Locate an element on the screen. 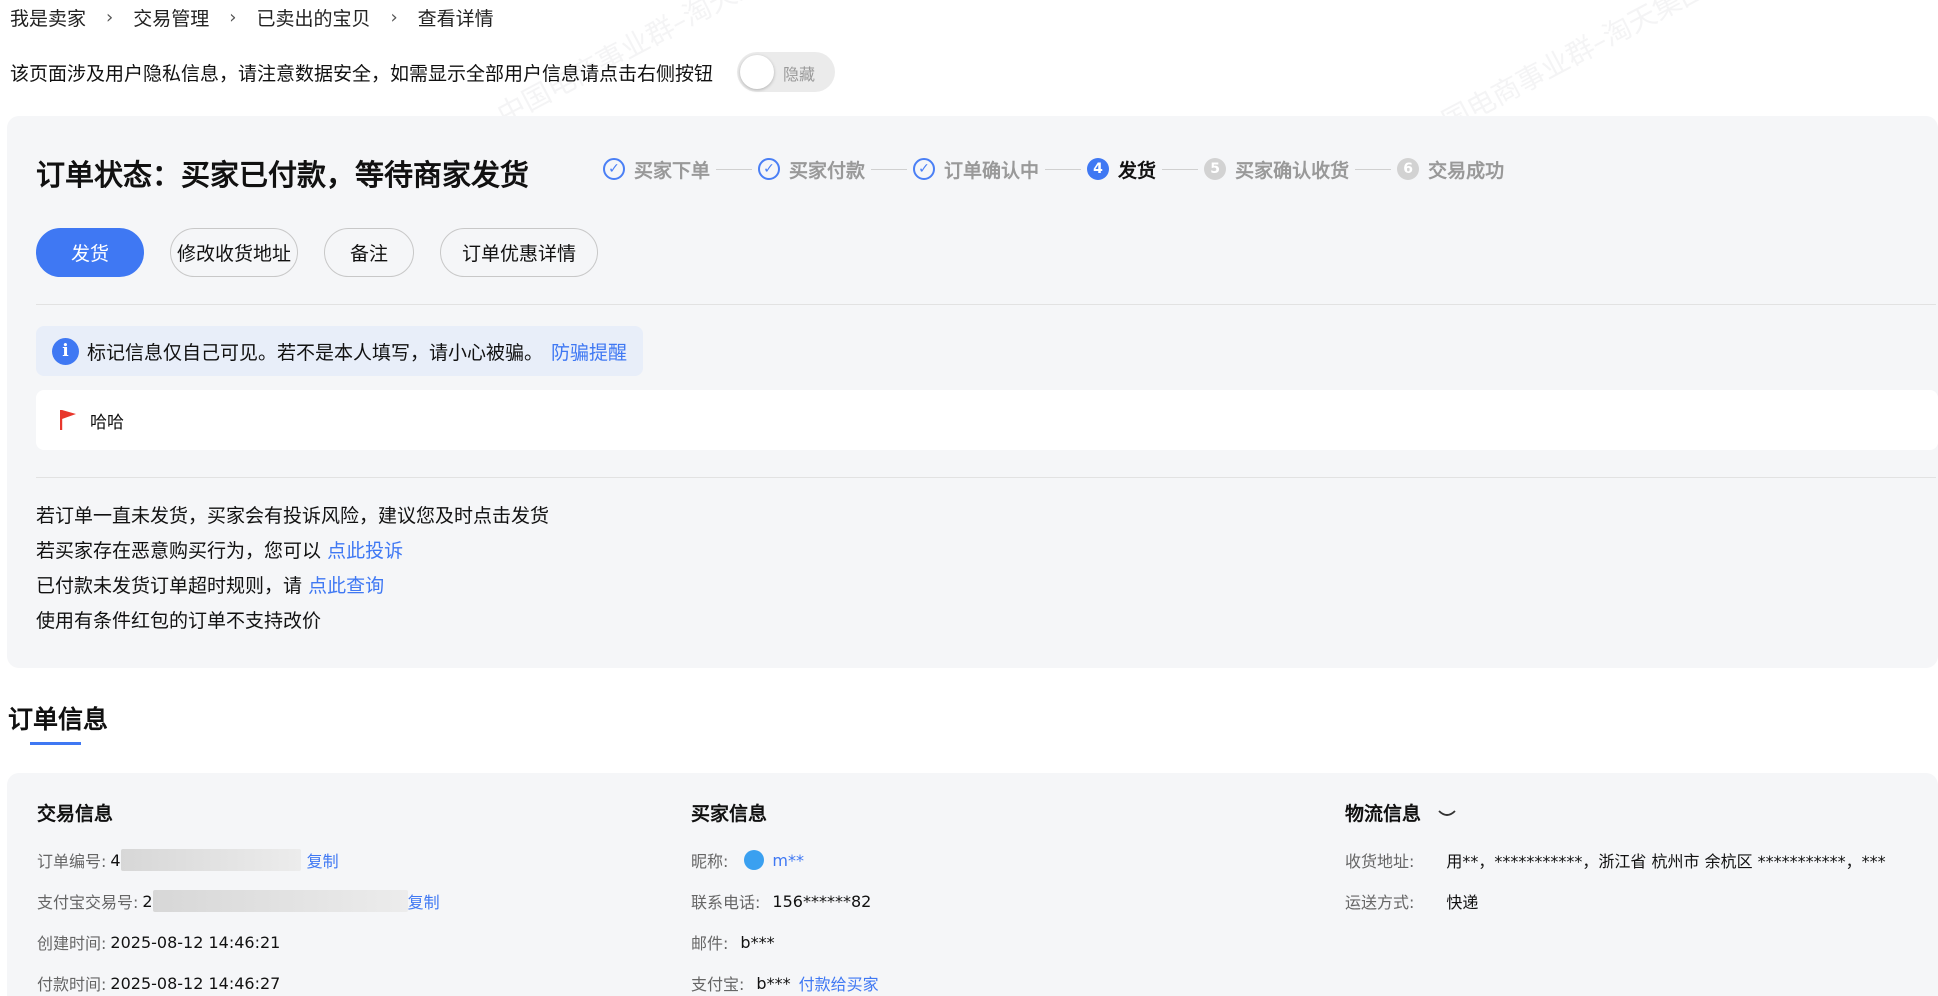  seller-flag-note: 哈哈 is located at coordinates (987, 420).